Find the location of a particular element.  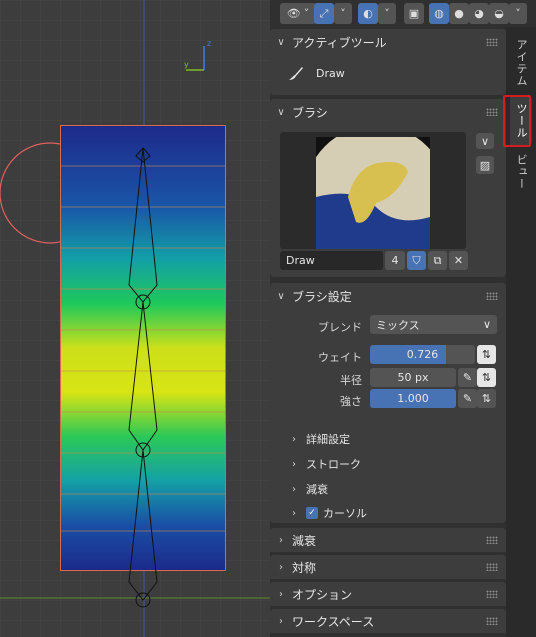

workspace-section-title: ワークスペース is located at coordinates (333, 621).